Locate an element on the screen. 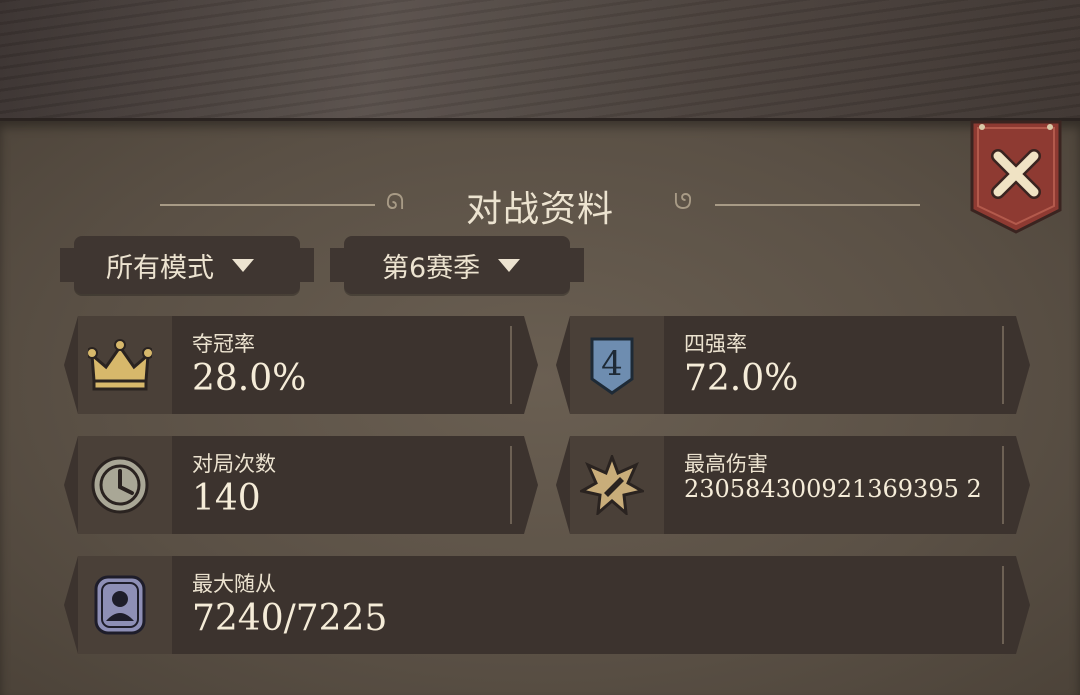 This screenshot has height=695, width=1080. stat-card-win-rate: 夺冠率 28.0% is located at coordinates (301, 365).